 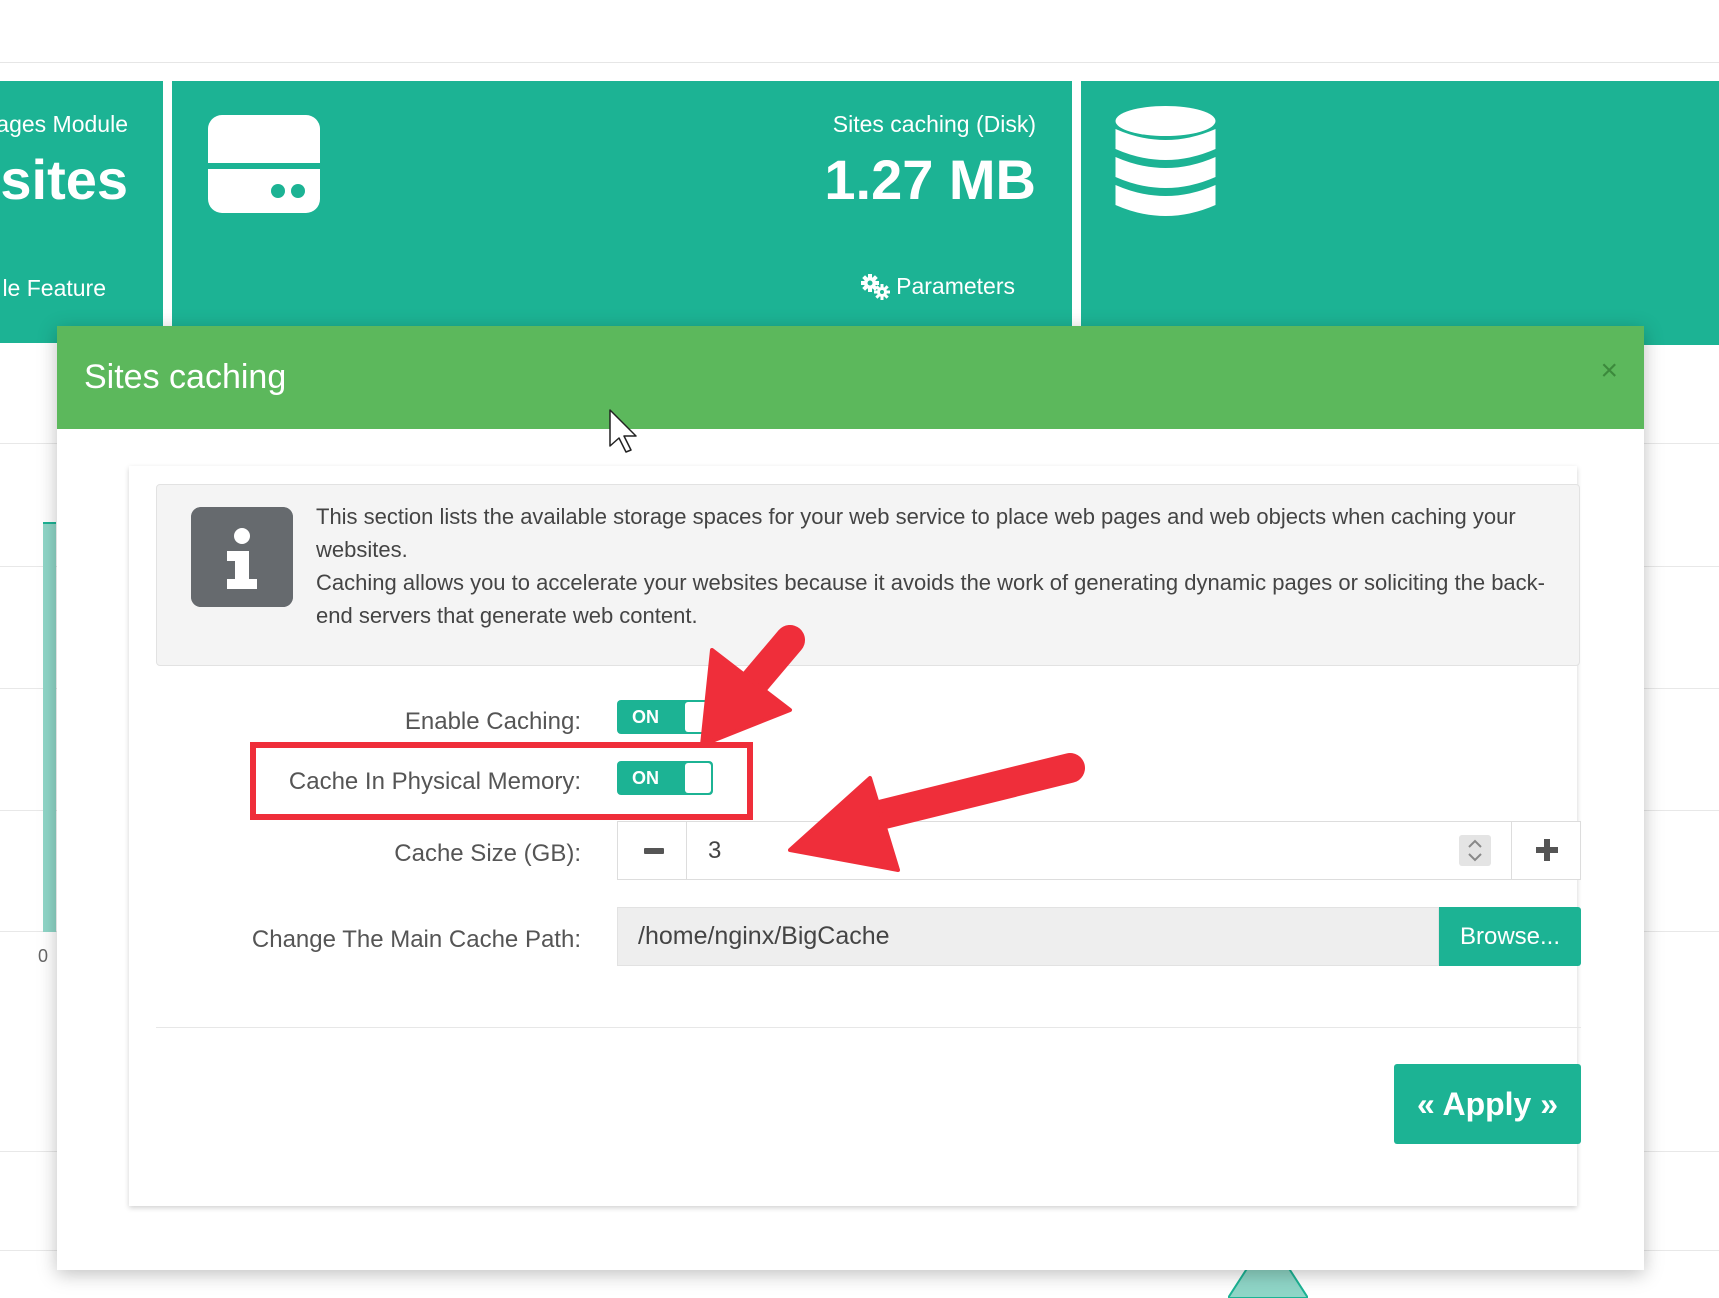 I want to click on info-icon, so click(x=242, y=557).